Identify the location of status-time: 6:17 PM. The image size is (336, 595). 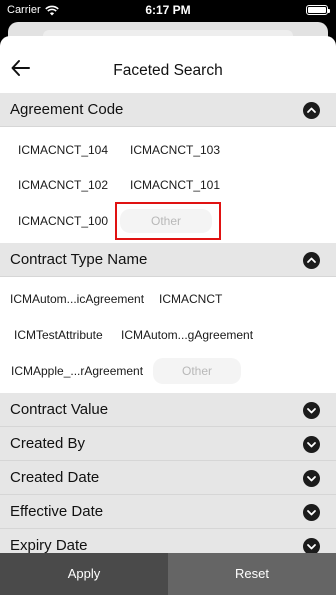
(168, 10).